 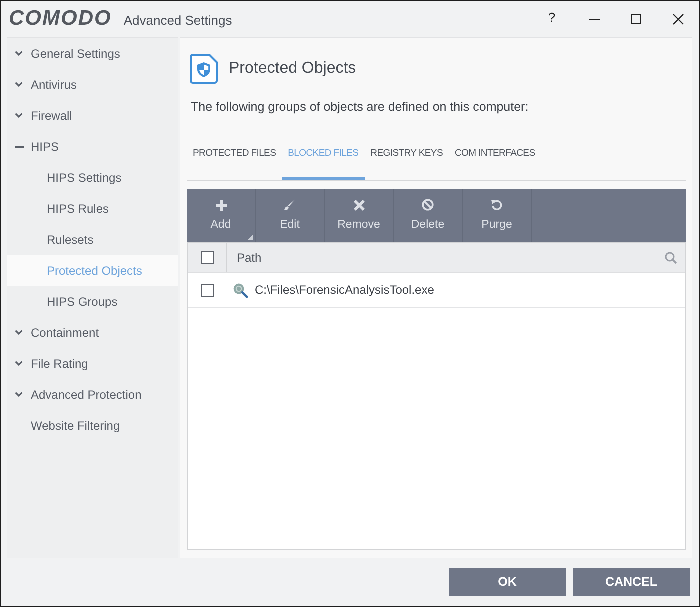 What do you see at coordinates (292, 69) in the screenshot?
I see `panel-title: Protected Objects` at bounding box center [292, 69].